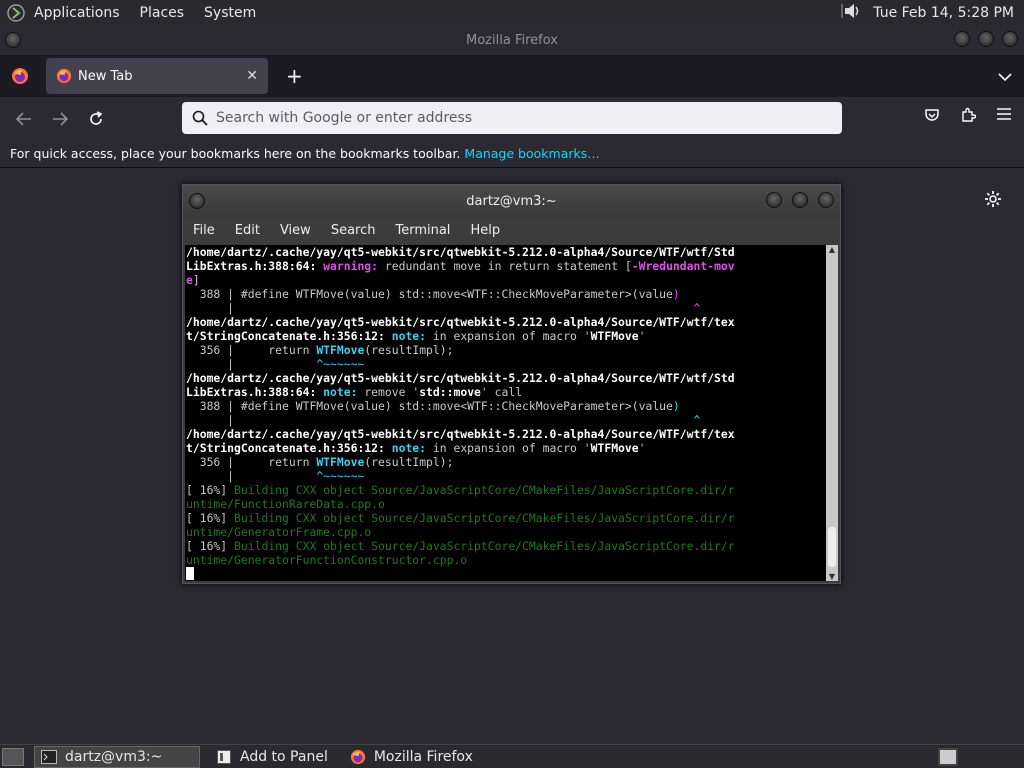 This screenshot has width=1024, height=768. What do you see at coordinates (832, 413) in the screenshot?
I see `terminal-scrollbar: ▲ ▼` at bounding box center [832, 413].